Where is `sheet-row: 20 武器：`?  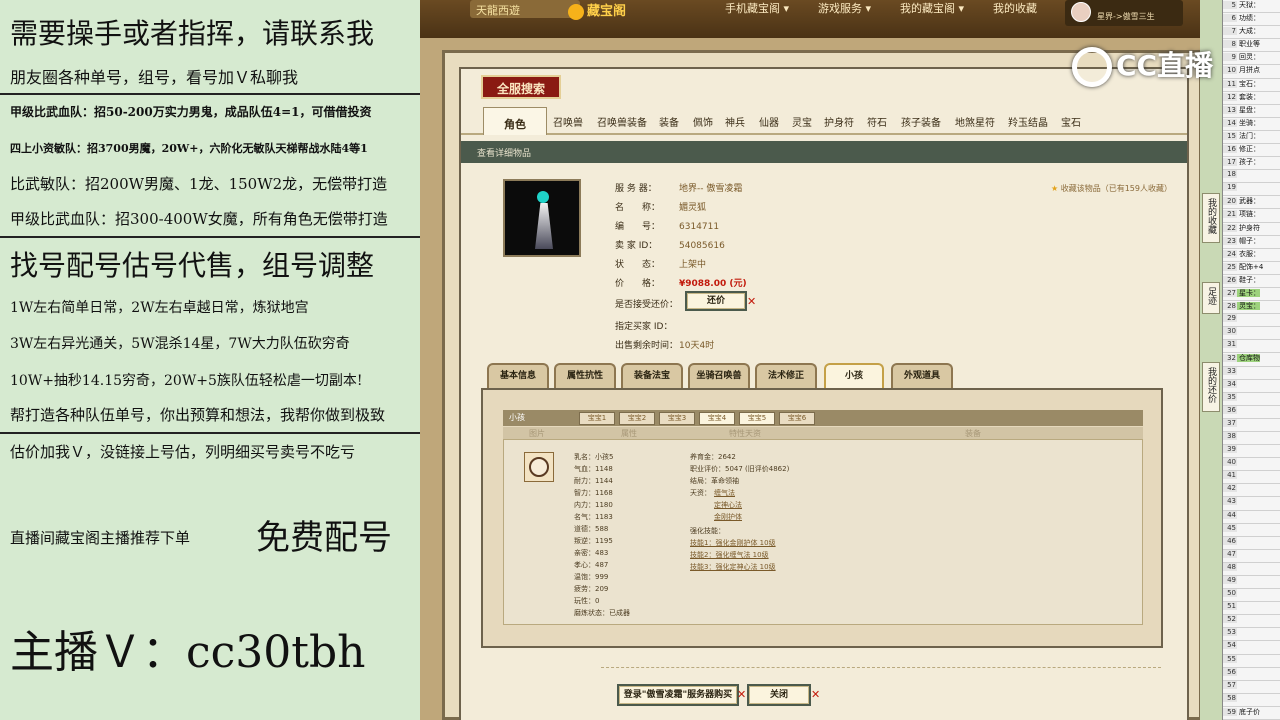
sheet-row: 20 武器： is located at coordinates (1251, 203).